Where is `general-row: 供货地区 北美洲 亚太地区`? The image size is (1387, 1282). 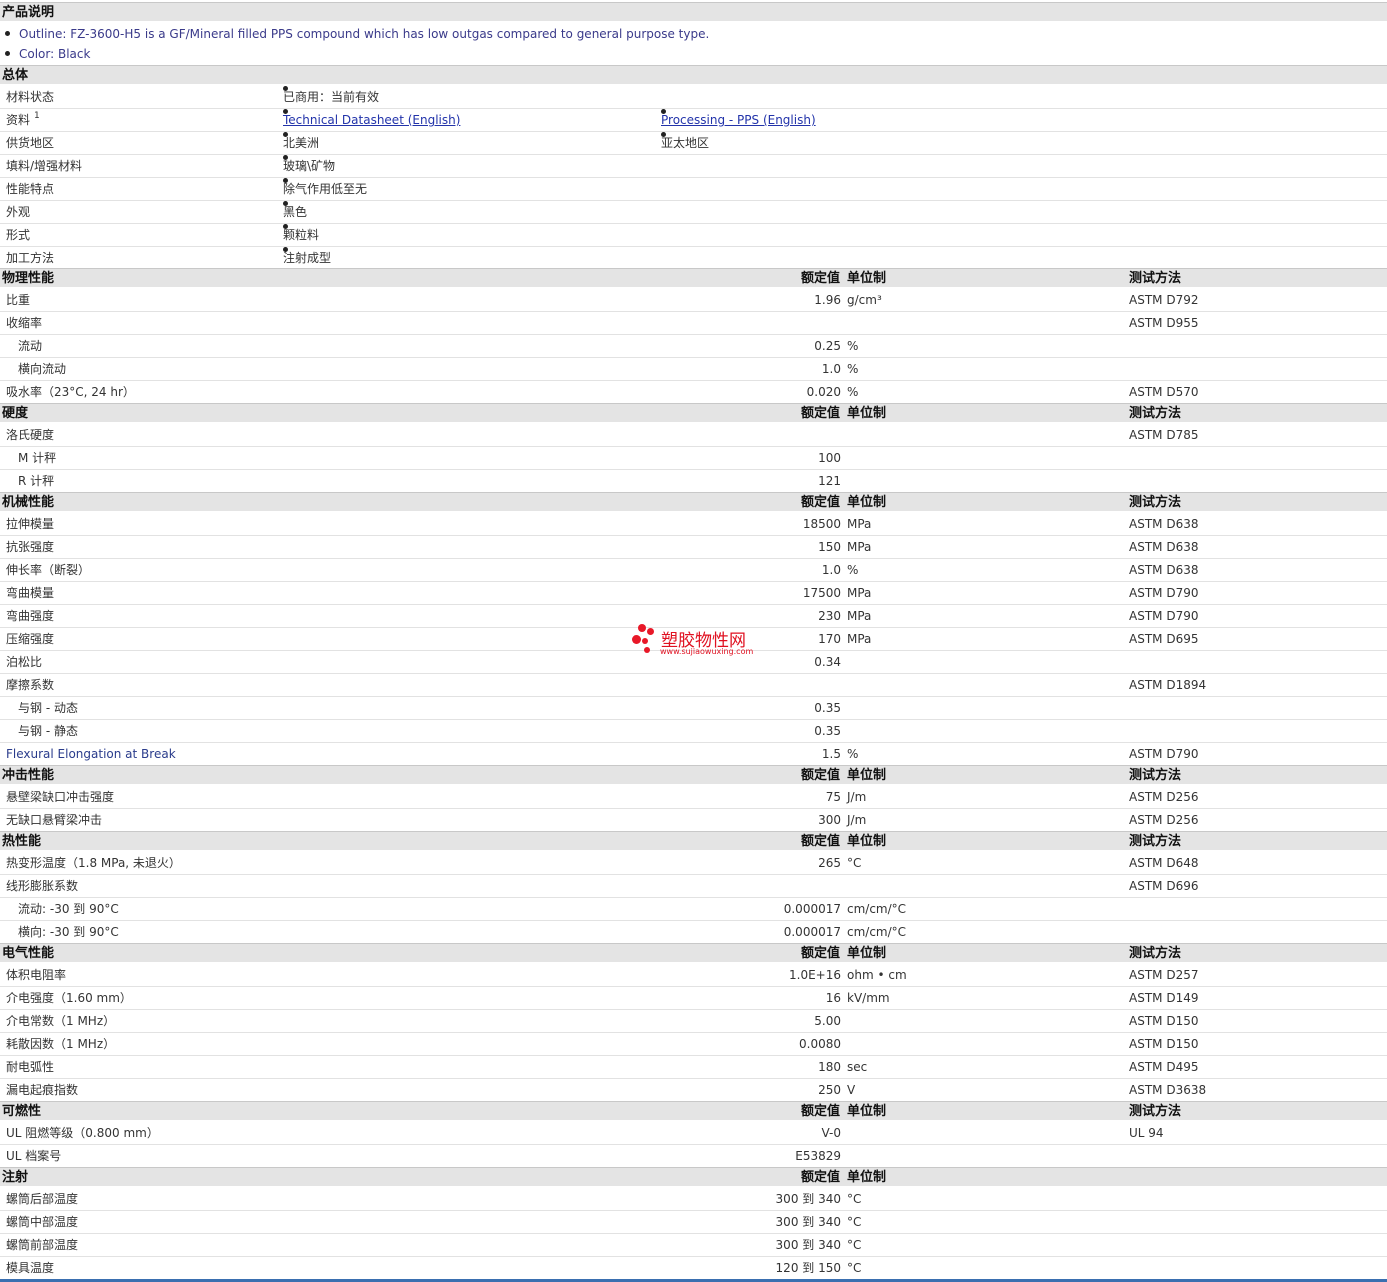
general-row: 供货地区 北美洲 亚太地区 is located at coordinates (693, 143).